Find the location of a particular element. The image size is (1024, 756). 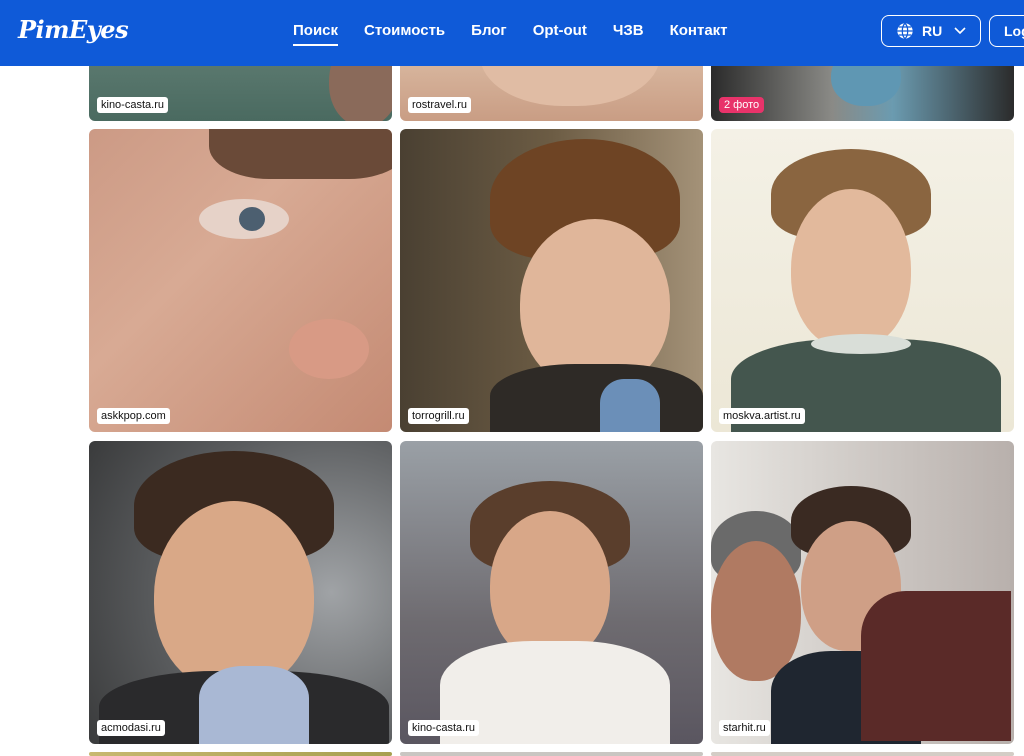

language-label: RU is located at coordinates (932, 31).